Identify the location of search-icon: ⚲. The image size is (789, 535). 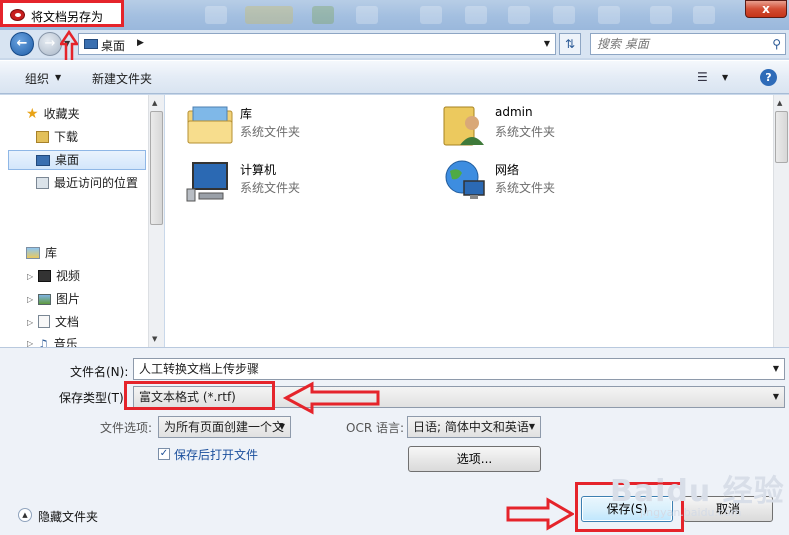
(776, 44).